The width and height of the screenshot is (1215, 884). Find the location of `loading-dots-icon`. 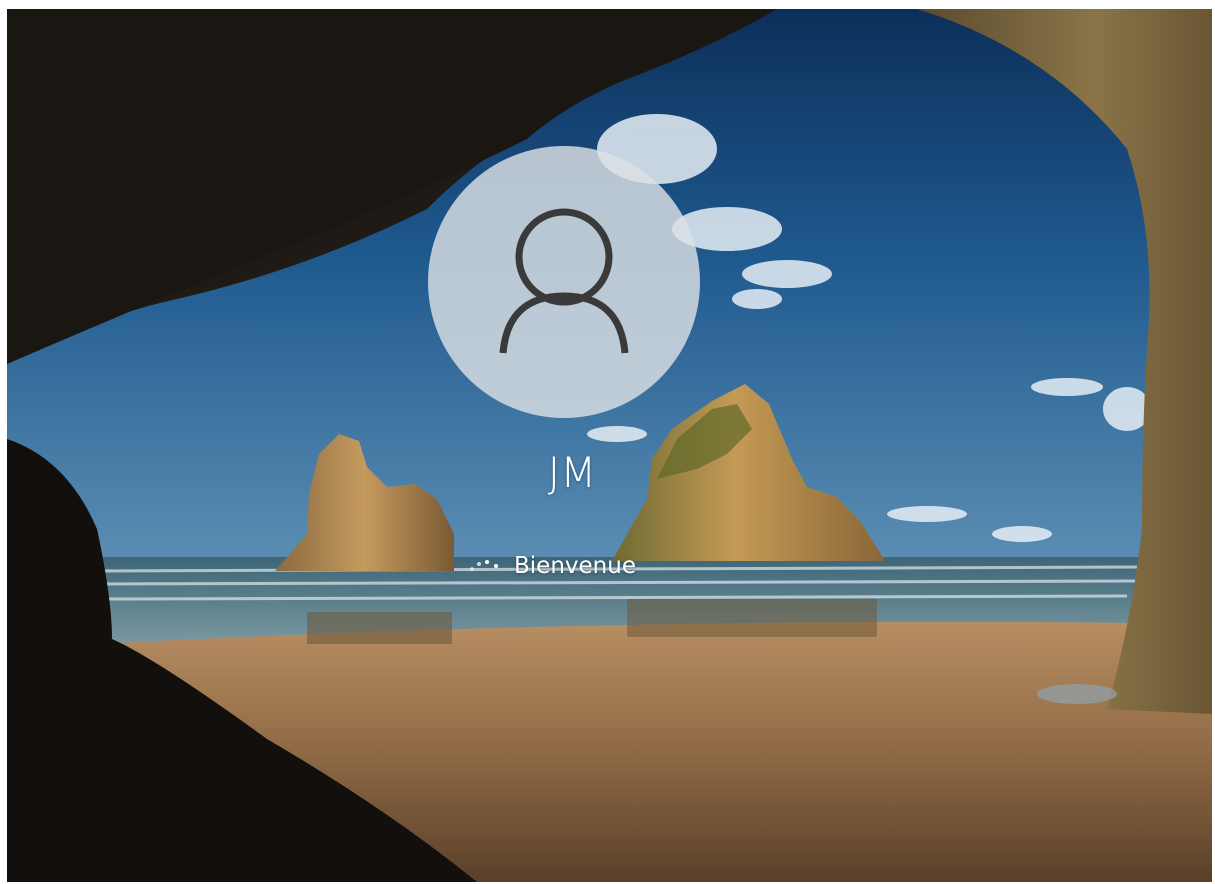

loading-dots-icon is located at coordinates (485, 566).